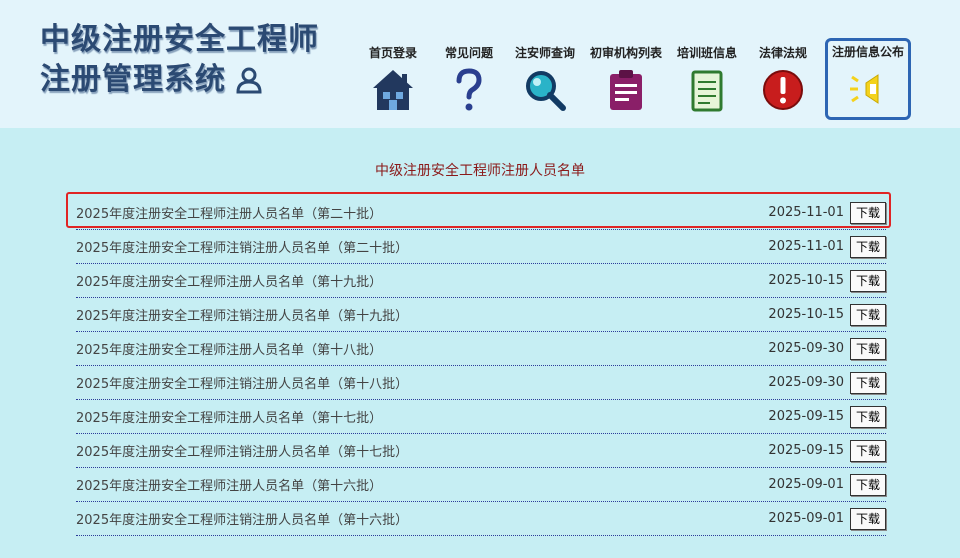 The height and width of the screenshot is (558, 960). I want to click on list-item-title: 2025年度注册安全工程师注销注册人员名单（第十八批）, so click(422, 382).